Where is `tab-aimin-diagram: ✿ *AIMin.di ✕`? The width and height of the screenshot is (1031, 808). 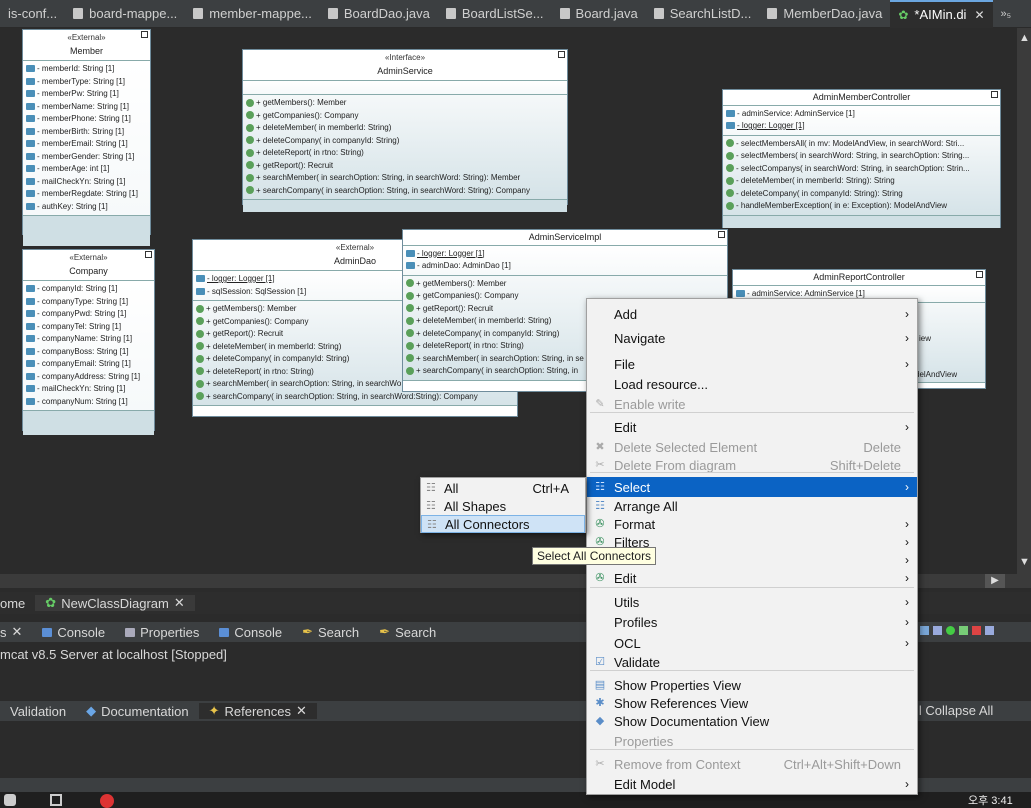 tab-aimin-diagram: ✿ *AIMin.di ✕ is located at coordinates (941, 14).